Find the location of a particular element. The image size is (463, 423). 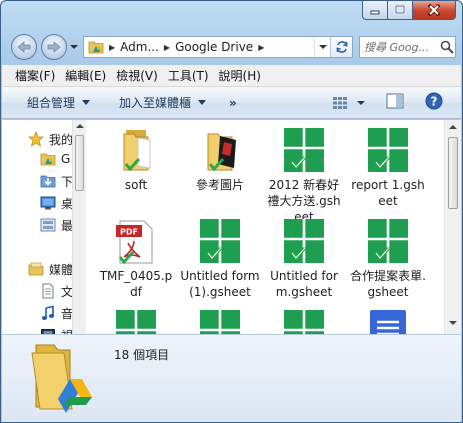

include-in-library-button: 加入至媒體櫃 is located at coordinates (162, 103).